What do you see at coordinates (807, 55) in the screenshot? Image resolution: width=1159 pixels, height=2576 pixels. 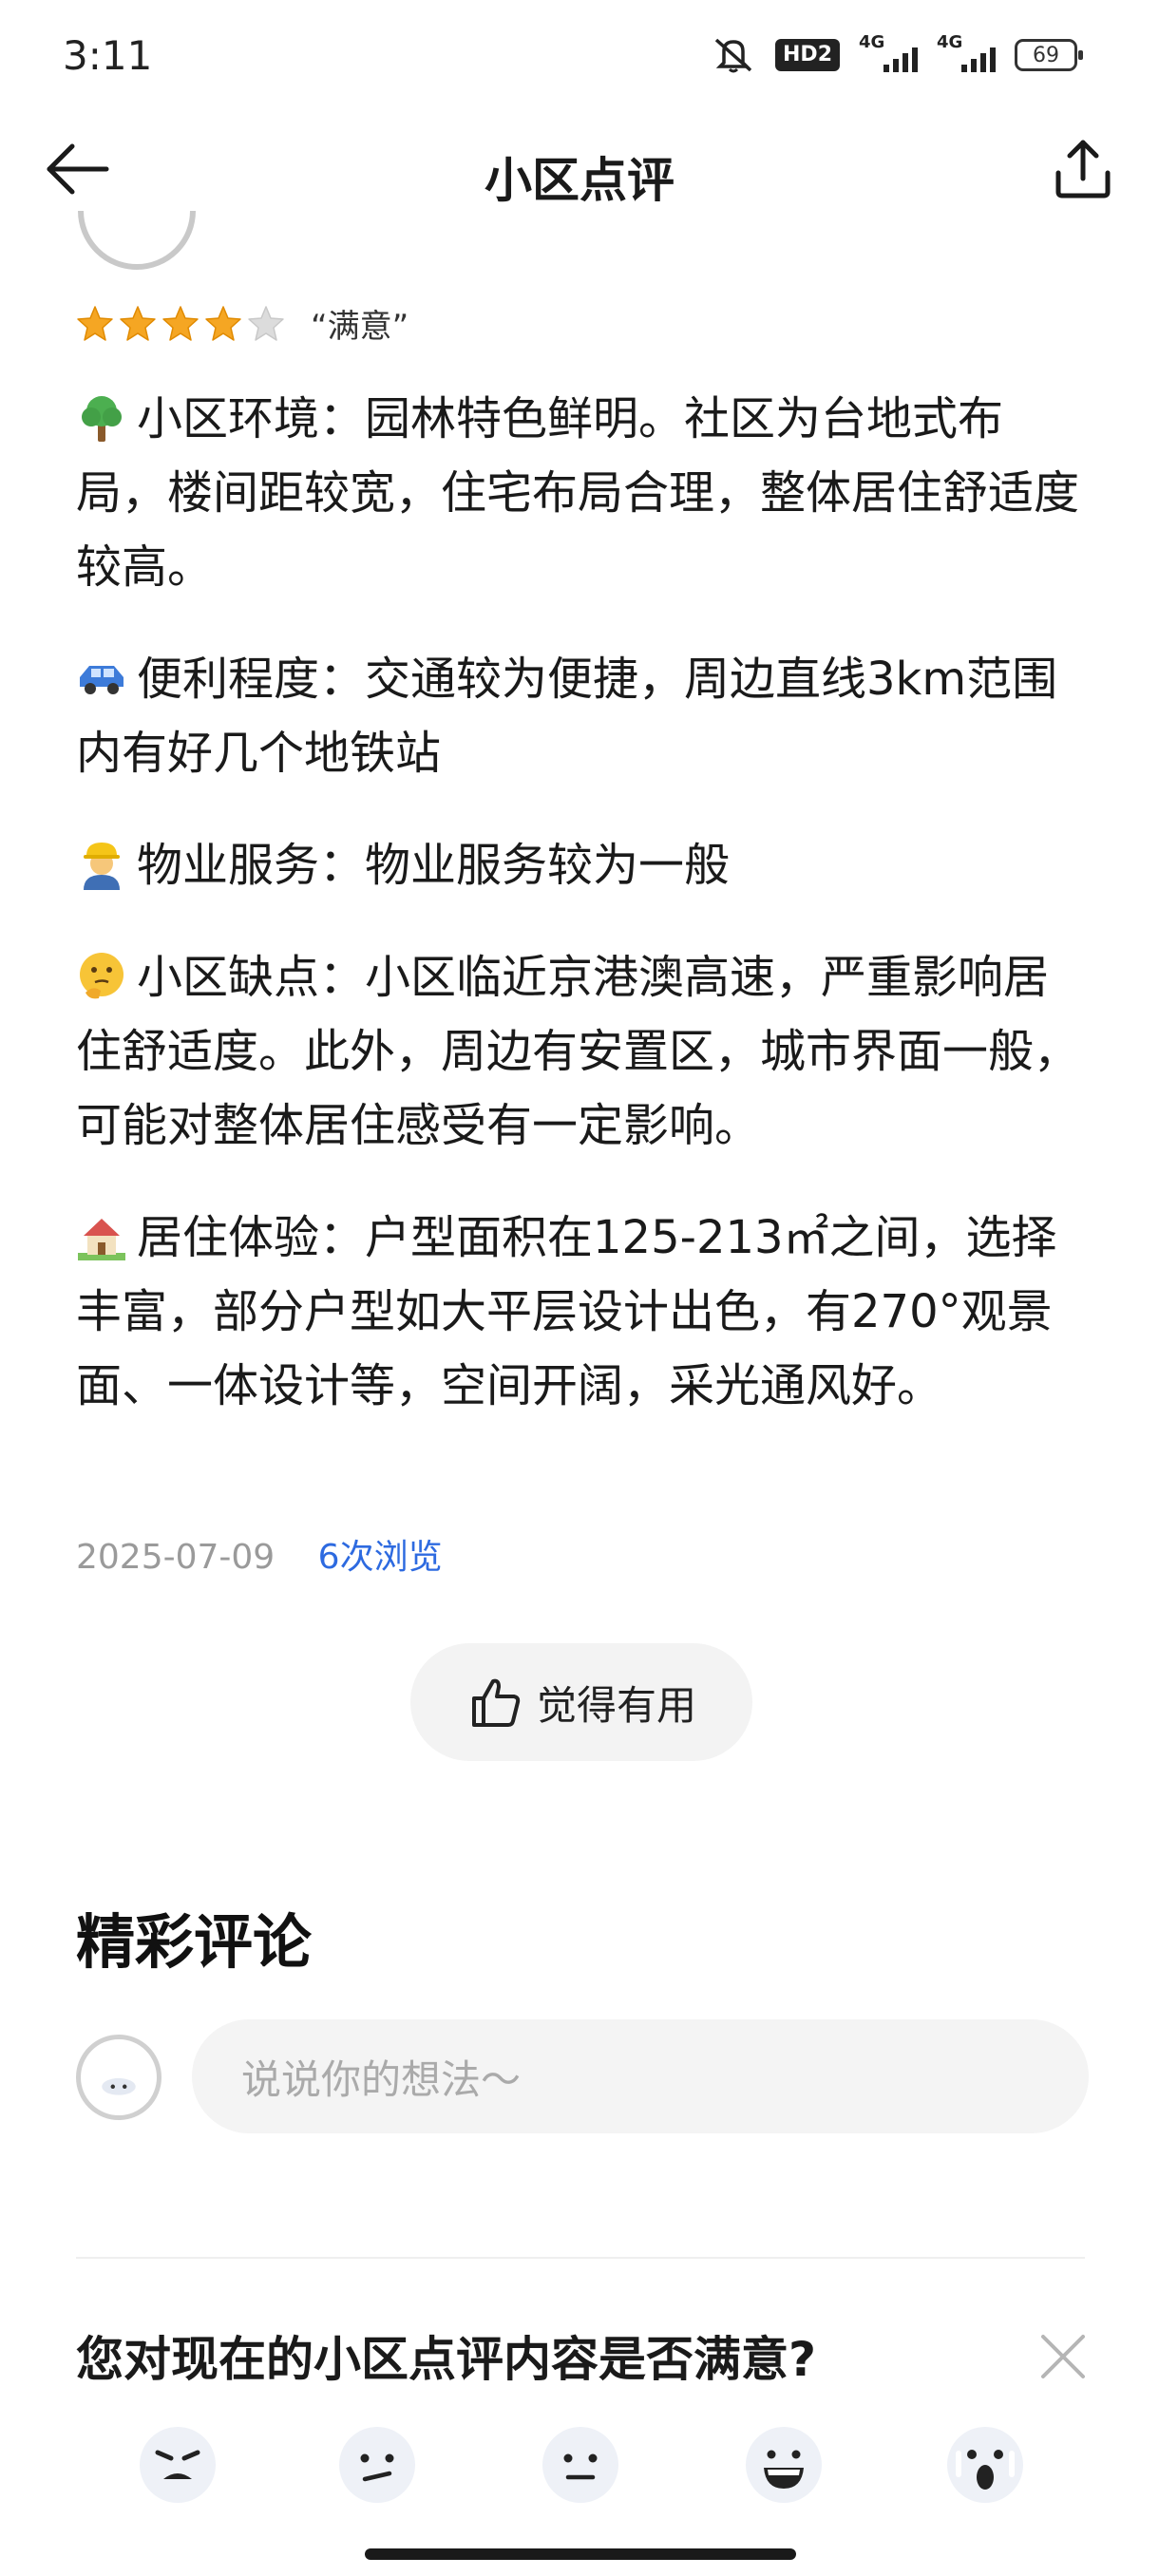 I see `hd-badge: HD2` at bounding box center [807, 55].